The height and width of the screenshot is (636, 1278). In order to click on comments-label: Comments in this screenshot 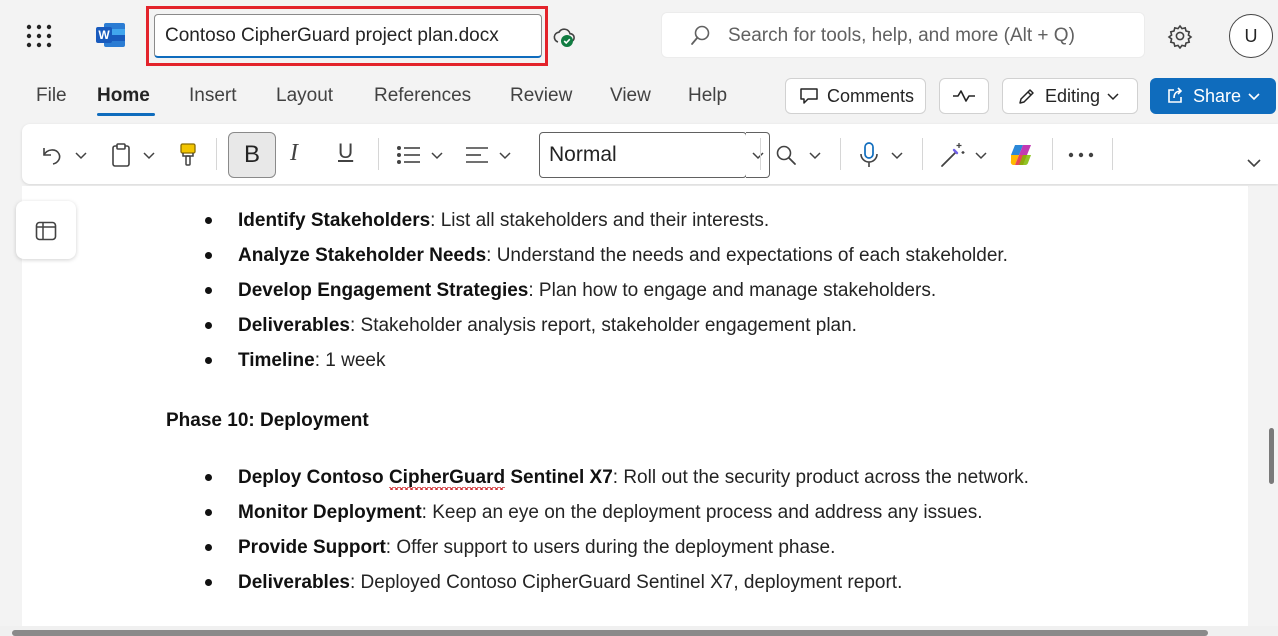, I will do `click(871, 95)`.